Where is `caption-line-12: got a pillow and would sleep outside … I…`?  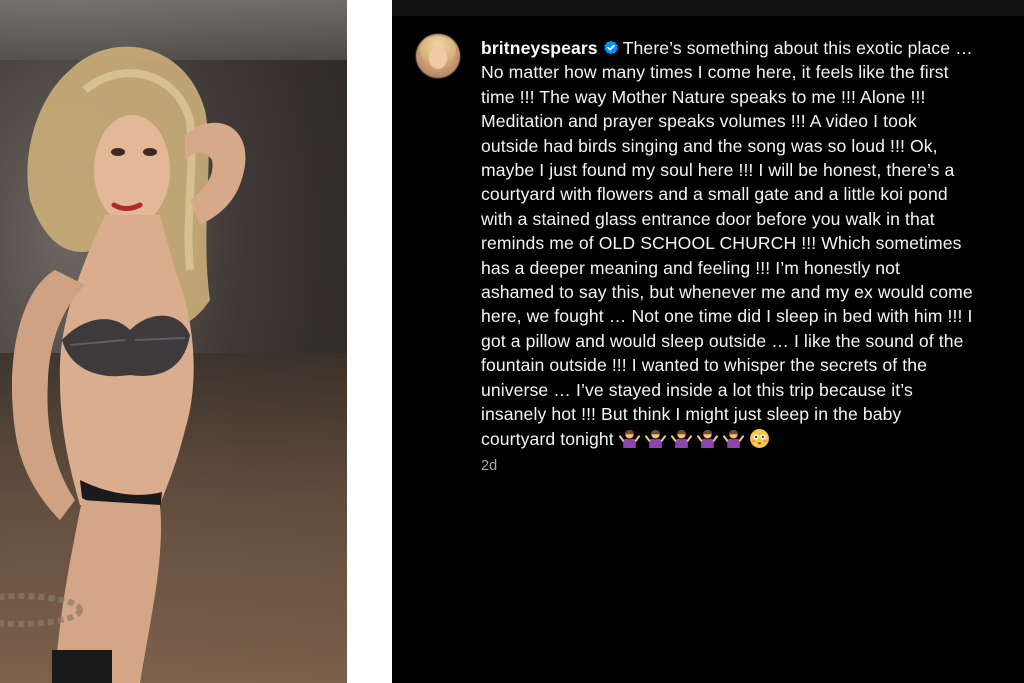
caption-line-12: got a pillow and would sleep outside … I… is located at coordinates (722, 340).